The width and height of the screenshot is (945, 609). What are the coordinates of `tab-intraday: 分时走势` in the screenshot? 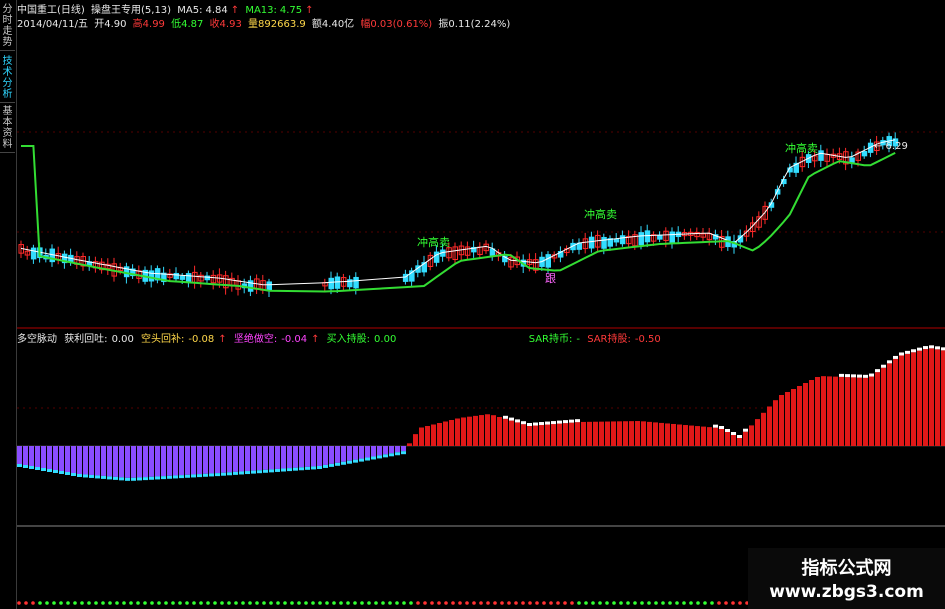 It's located at (7, 26).